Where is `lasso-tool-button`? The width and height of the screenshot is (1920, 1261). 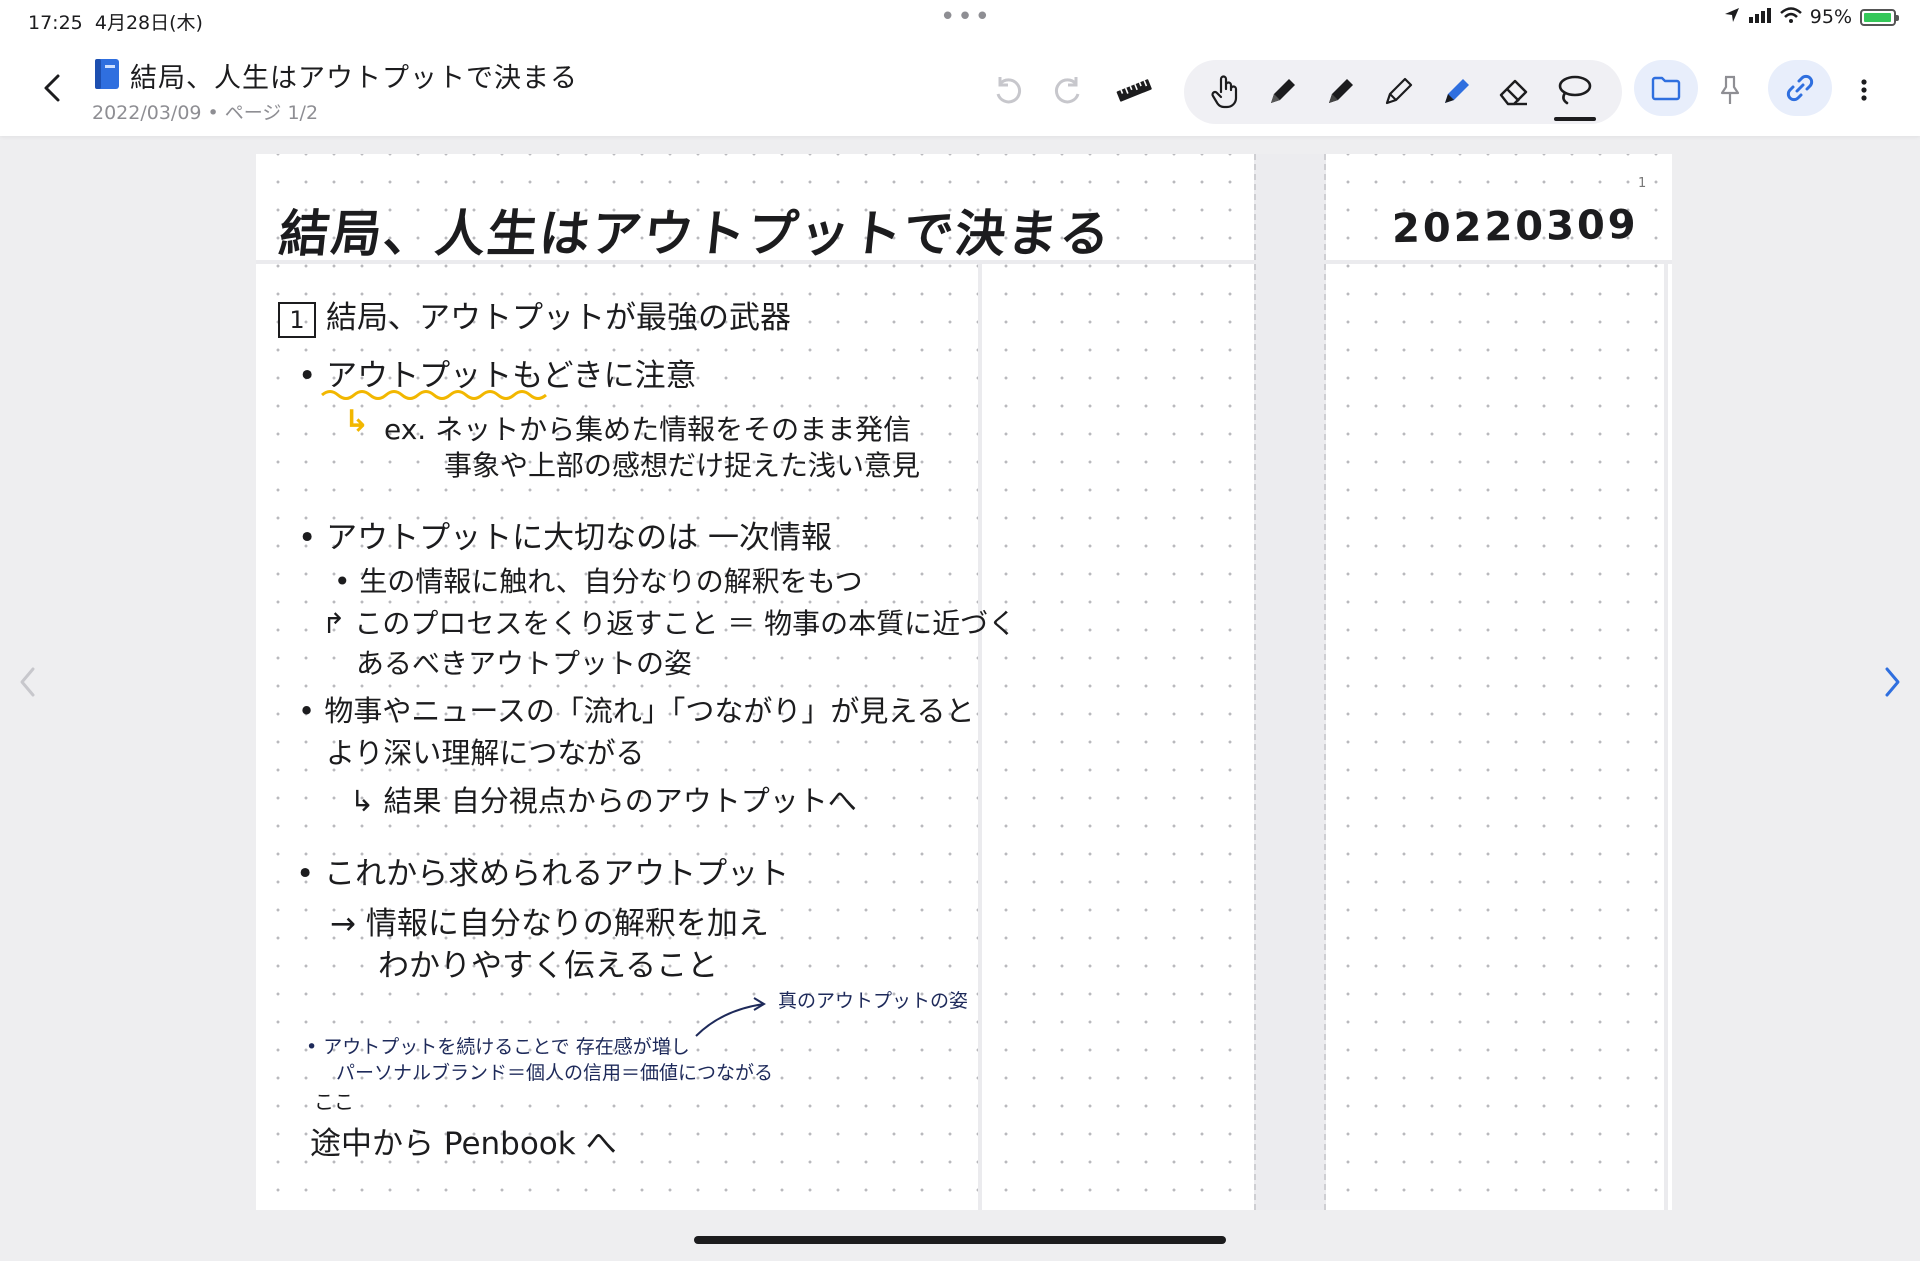 lasso-tool-button is located at coordinates (1574, 90).